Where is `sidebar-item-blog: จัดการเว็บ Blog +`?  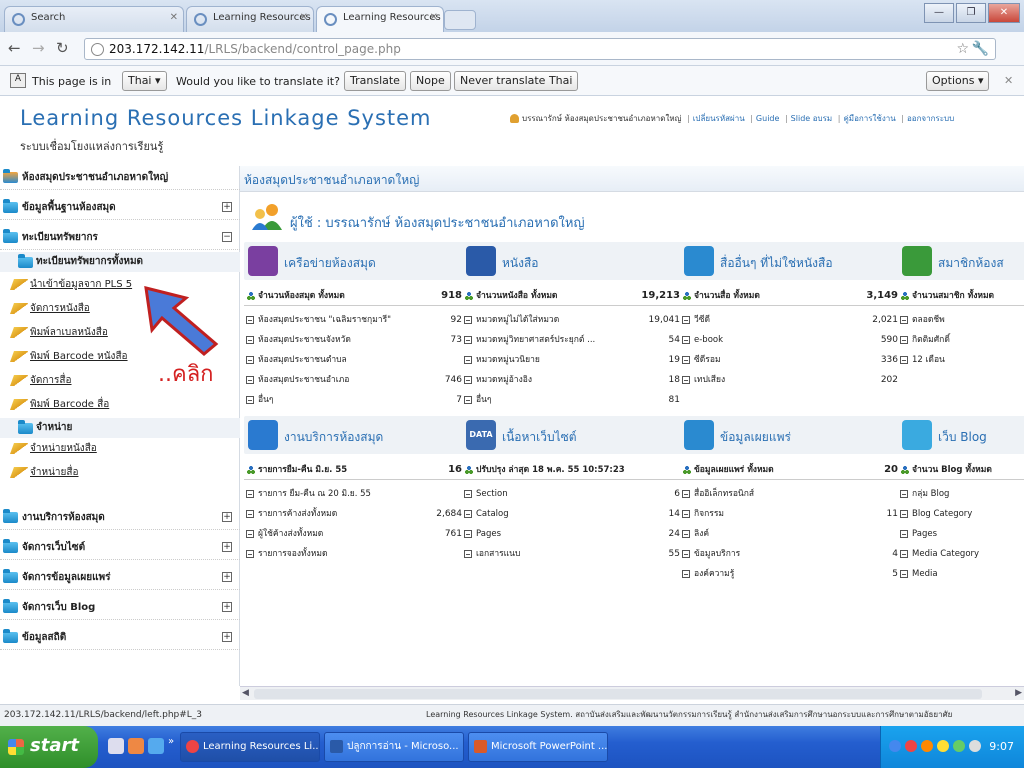 sidebar-item-blog: จัดการเว็บ Blog + is located at coordinates (120, 608).